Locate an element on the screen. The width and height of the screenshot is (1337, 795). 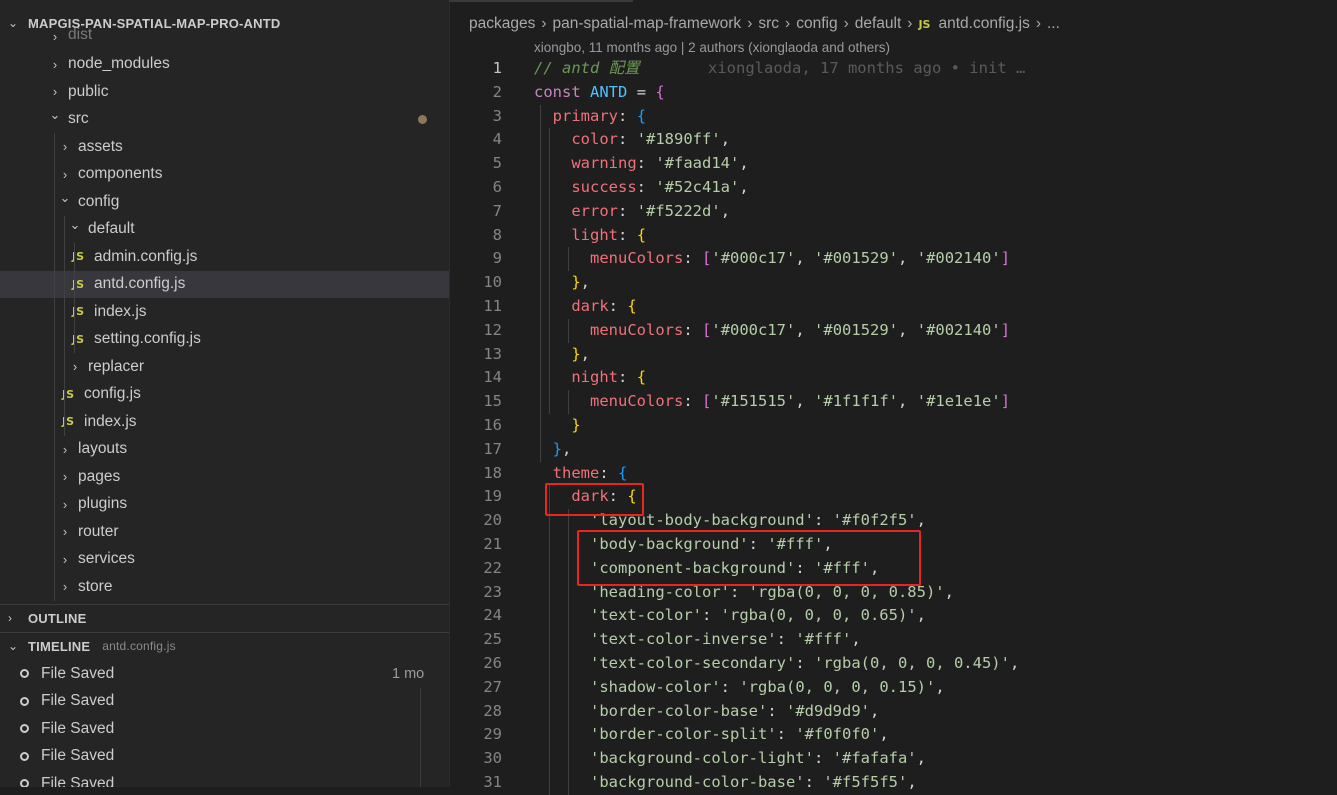
code-line: 31 'background-color-base': '#f5f5f5', is located at coordinates (893, 783).